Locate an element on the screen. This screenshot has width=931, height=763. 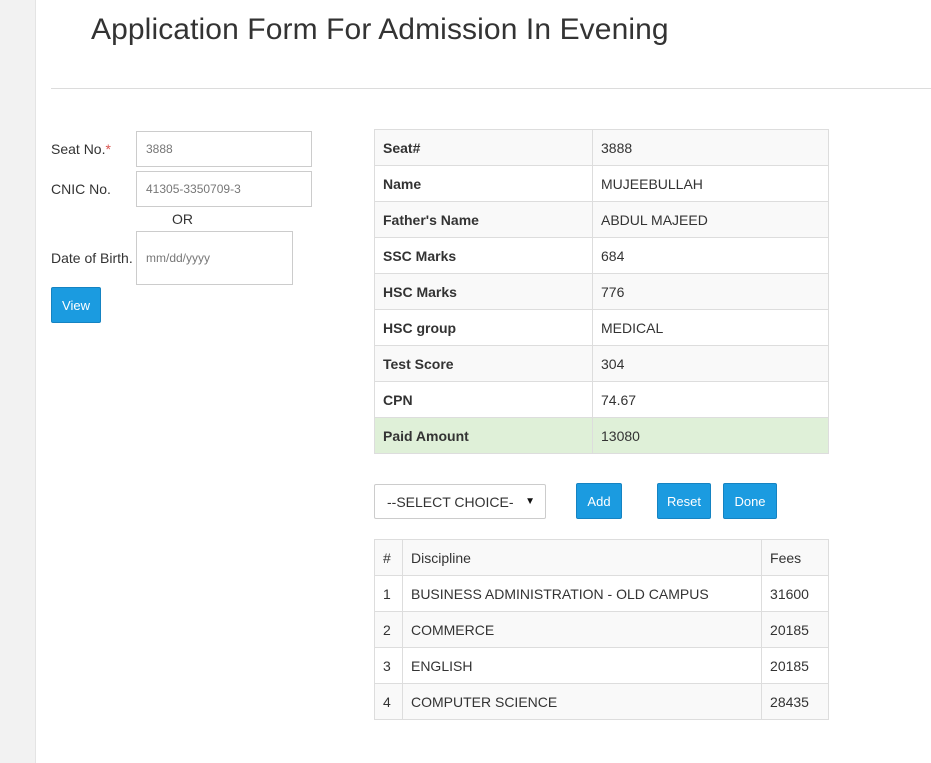
info-value: ABDUL MAJEED is located at coordinates (710, 219).